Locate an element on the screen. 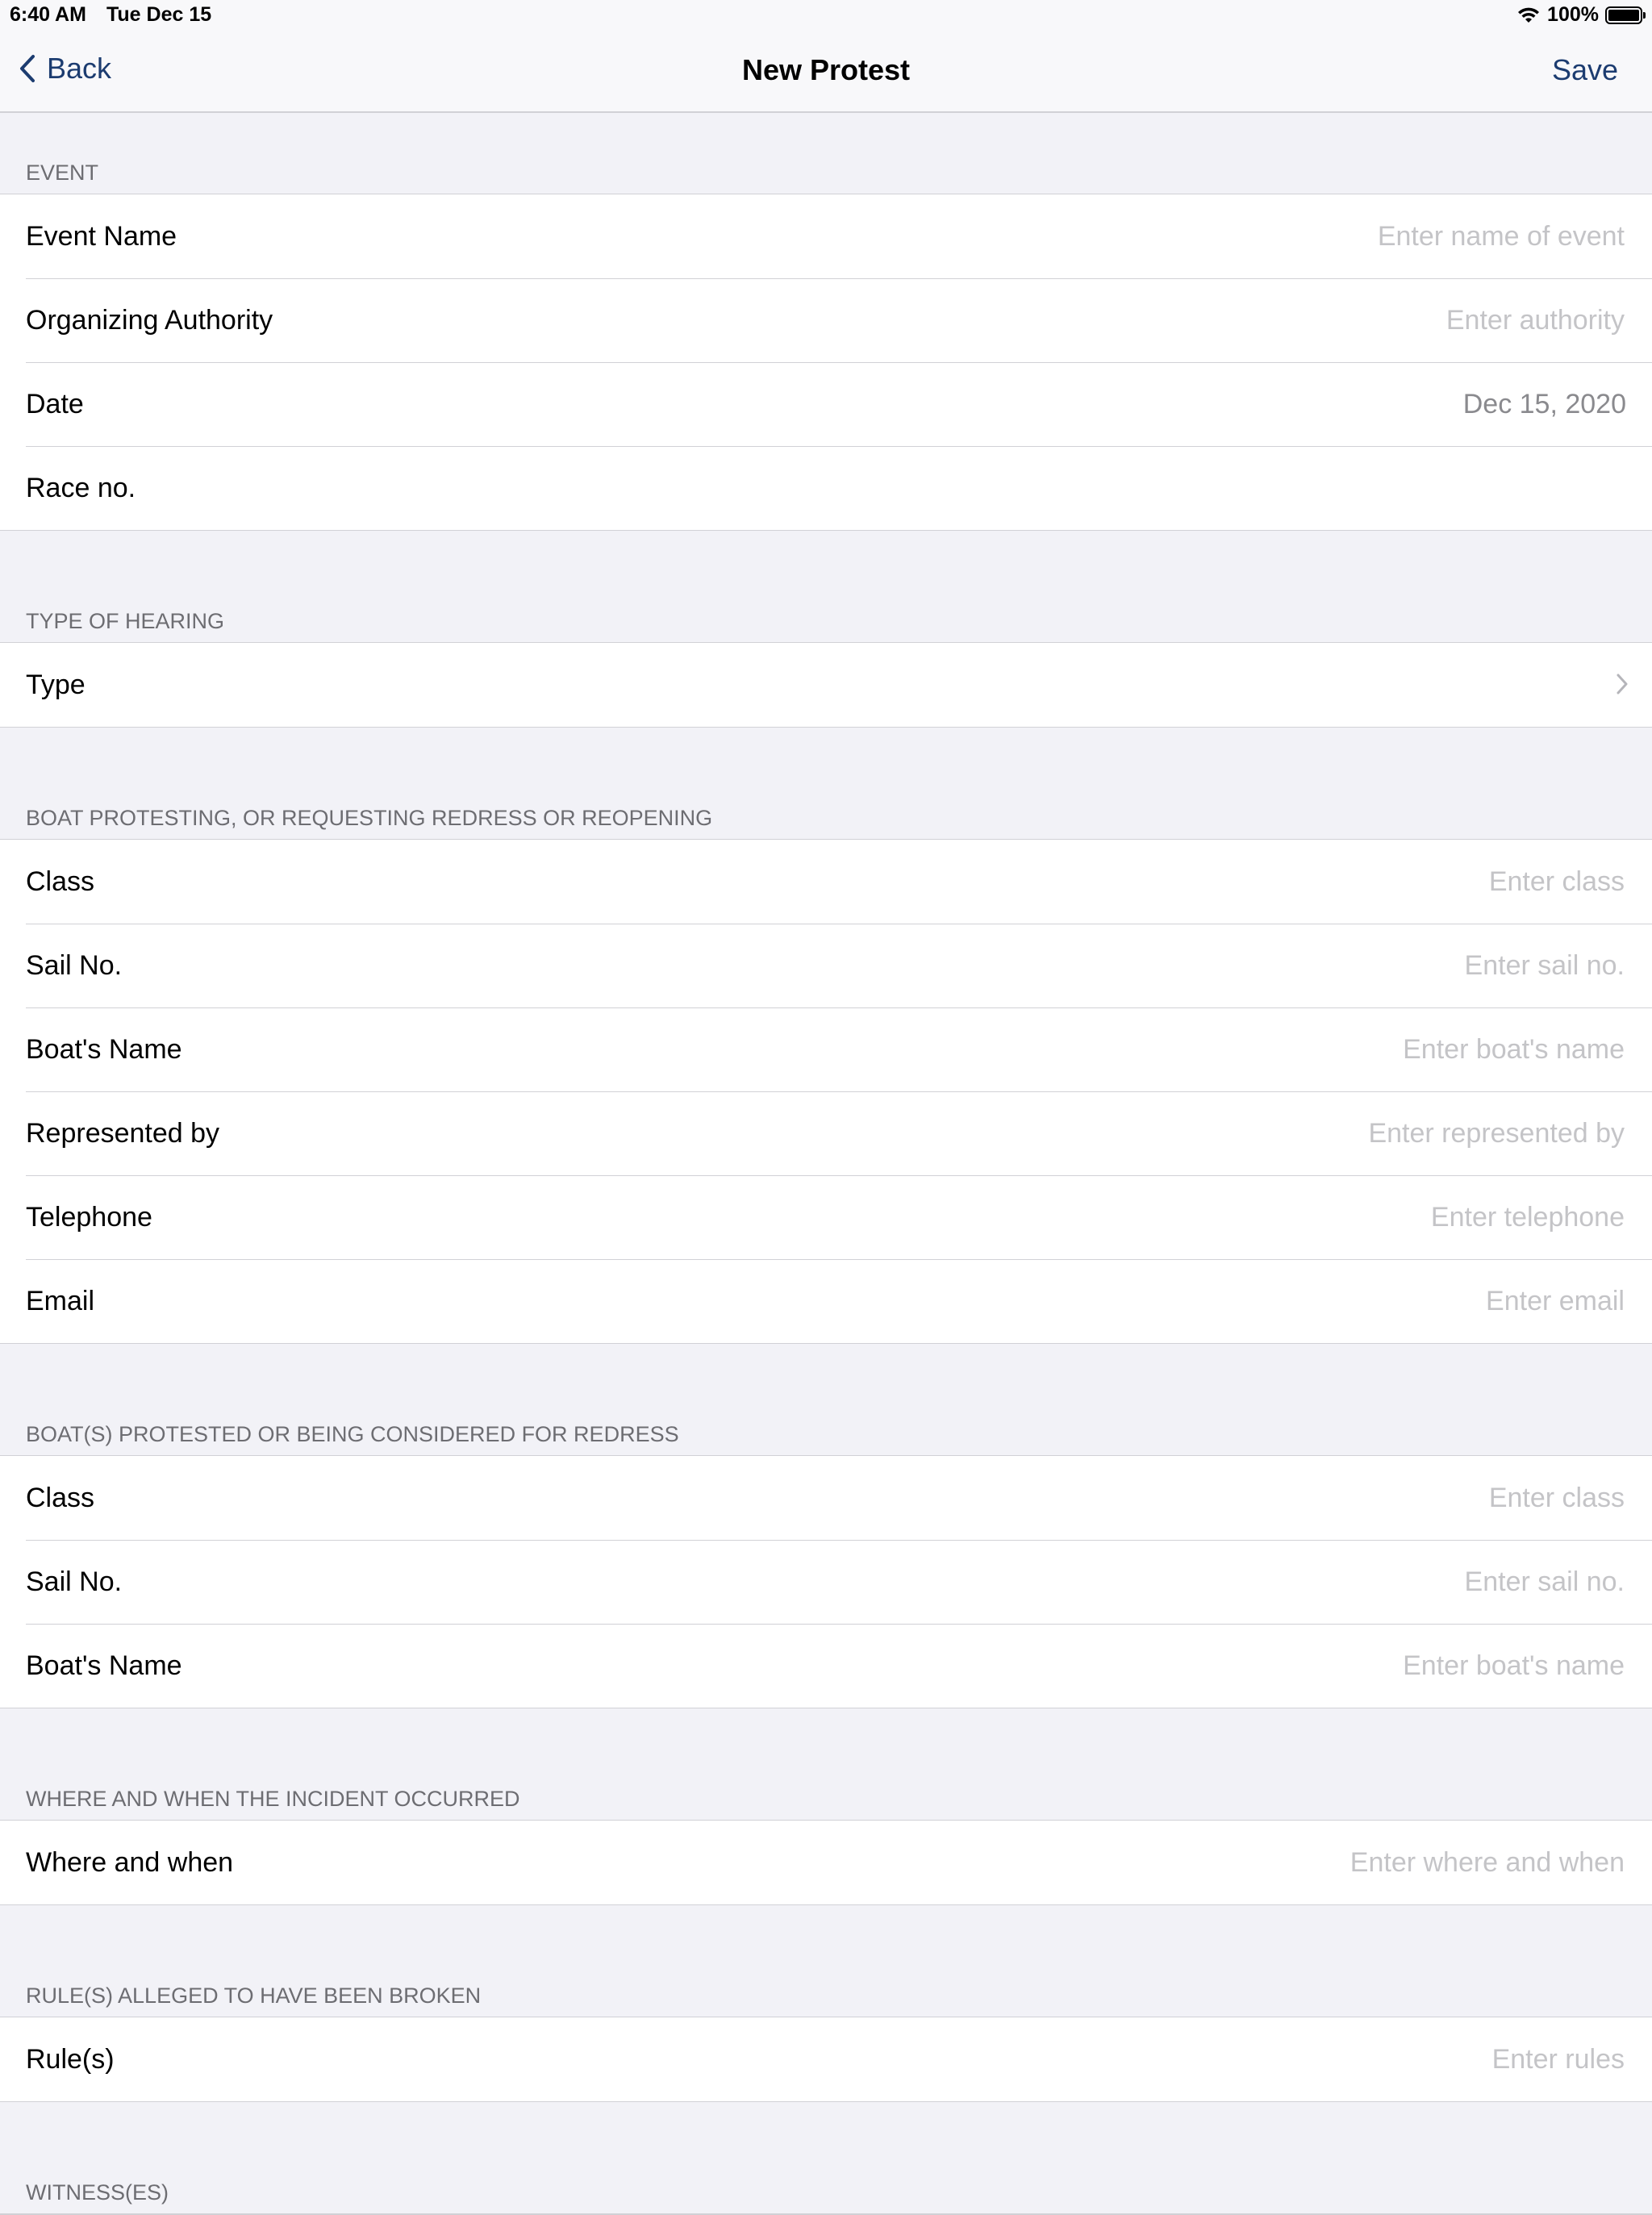 The image size is (1652, 2215). protested-class-field is located at coordinates (869, 1498).